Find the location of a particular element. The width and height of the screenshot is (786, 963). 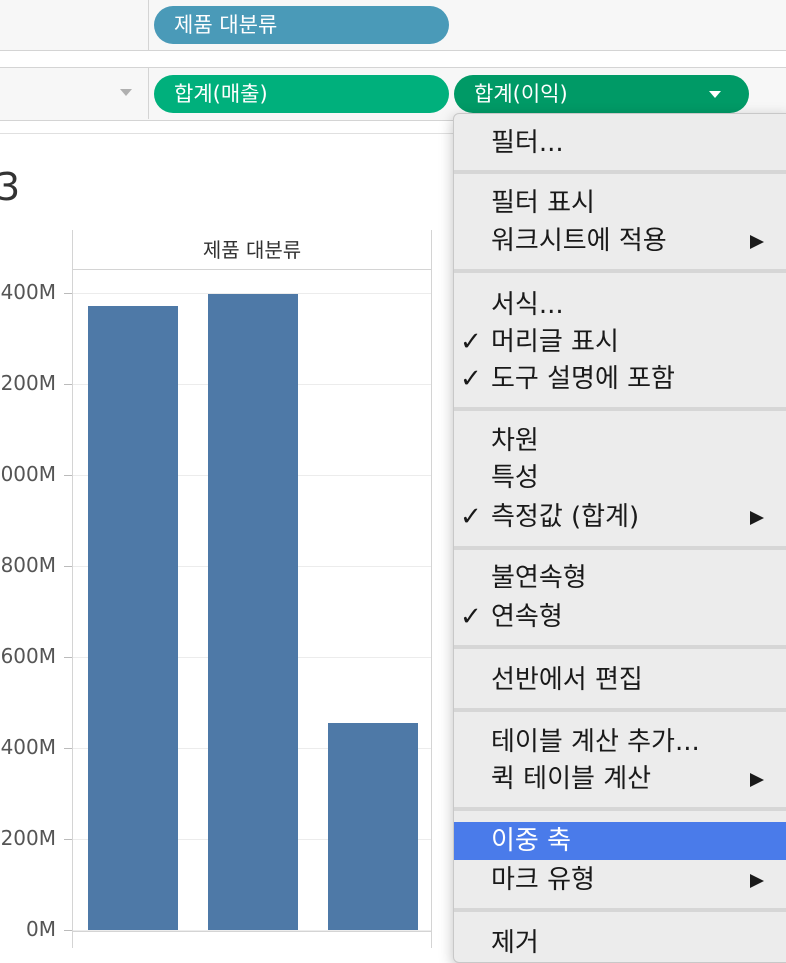

menu-item-remove: 제거 is located at coordinates (620, 943).